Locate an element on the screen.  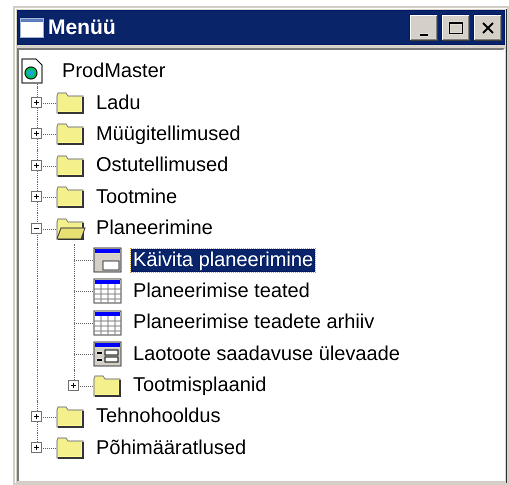
tree-item: Planeerimise teadete arhiiv is located at coordinates (253, 322).